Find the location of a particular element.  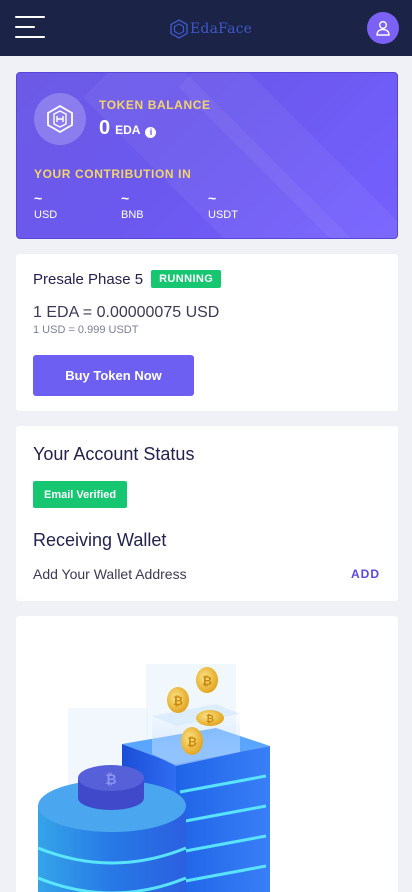

buy-token-button: Buy Token Now is located at coordinates (113, 375).